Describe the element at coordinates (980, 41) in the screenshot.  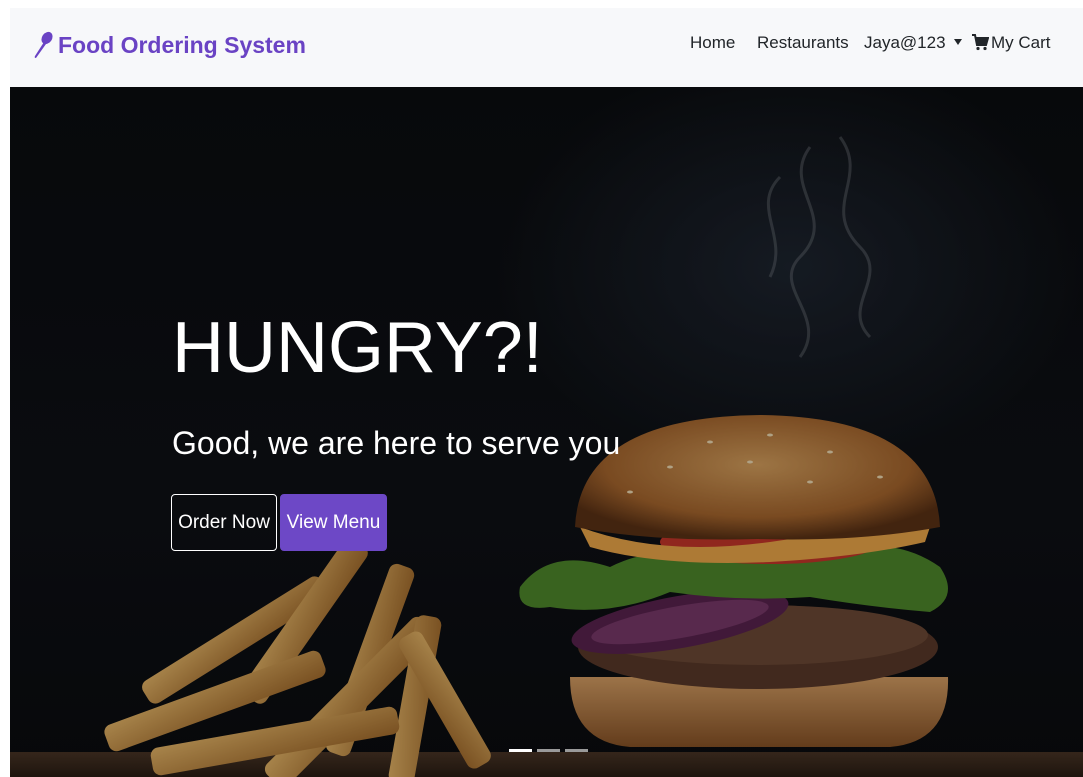
I see `cart-icon` at that location.